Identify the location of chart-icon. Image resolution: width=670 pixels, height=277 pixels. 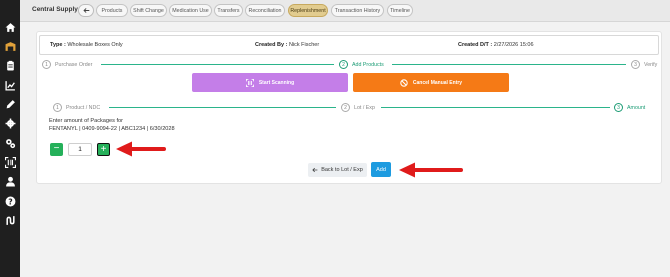
(10, 85).